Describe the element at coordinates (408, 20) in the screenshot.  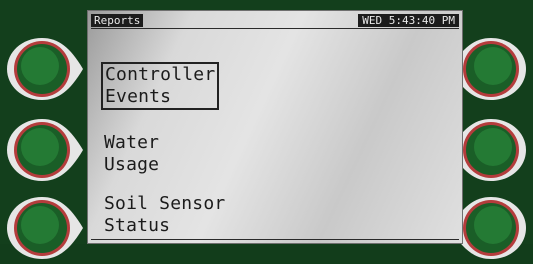
I see `clock-readout: WED 5:43:40 PM` at that location.